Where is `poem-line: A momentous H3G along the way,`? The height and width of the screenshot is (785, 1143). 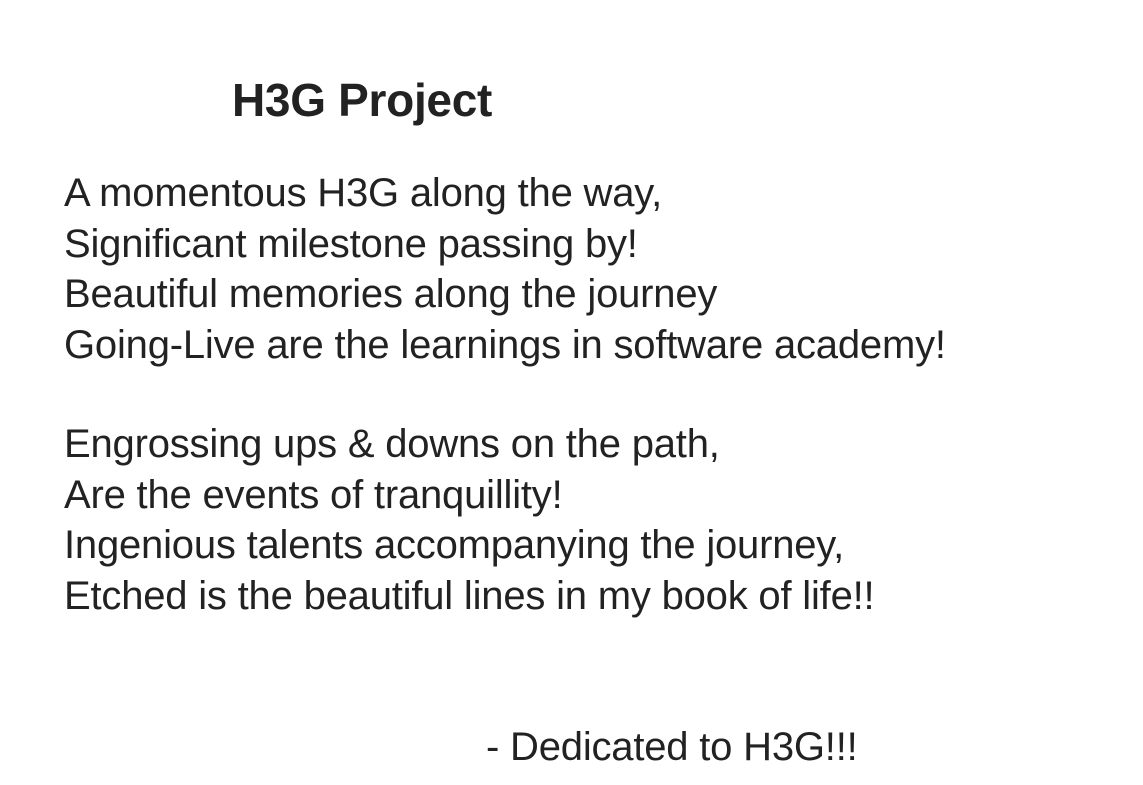
poem-line: A momentous H3G along the way, is located at coordinates (363, 193).